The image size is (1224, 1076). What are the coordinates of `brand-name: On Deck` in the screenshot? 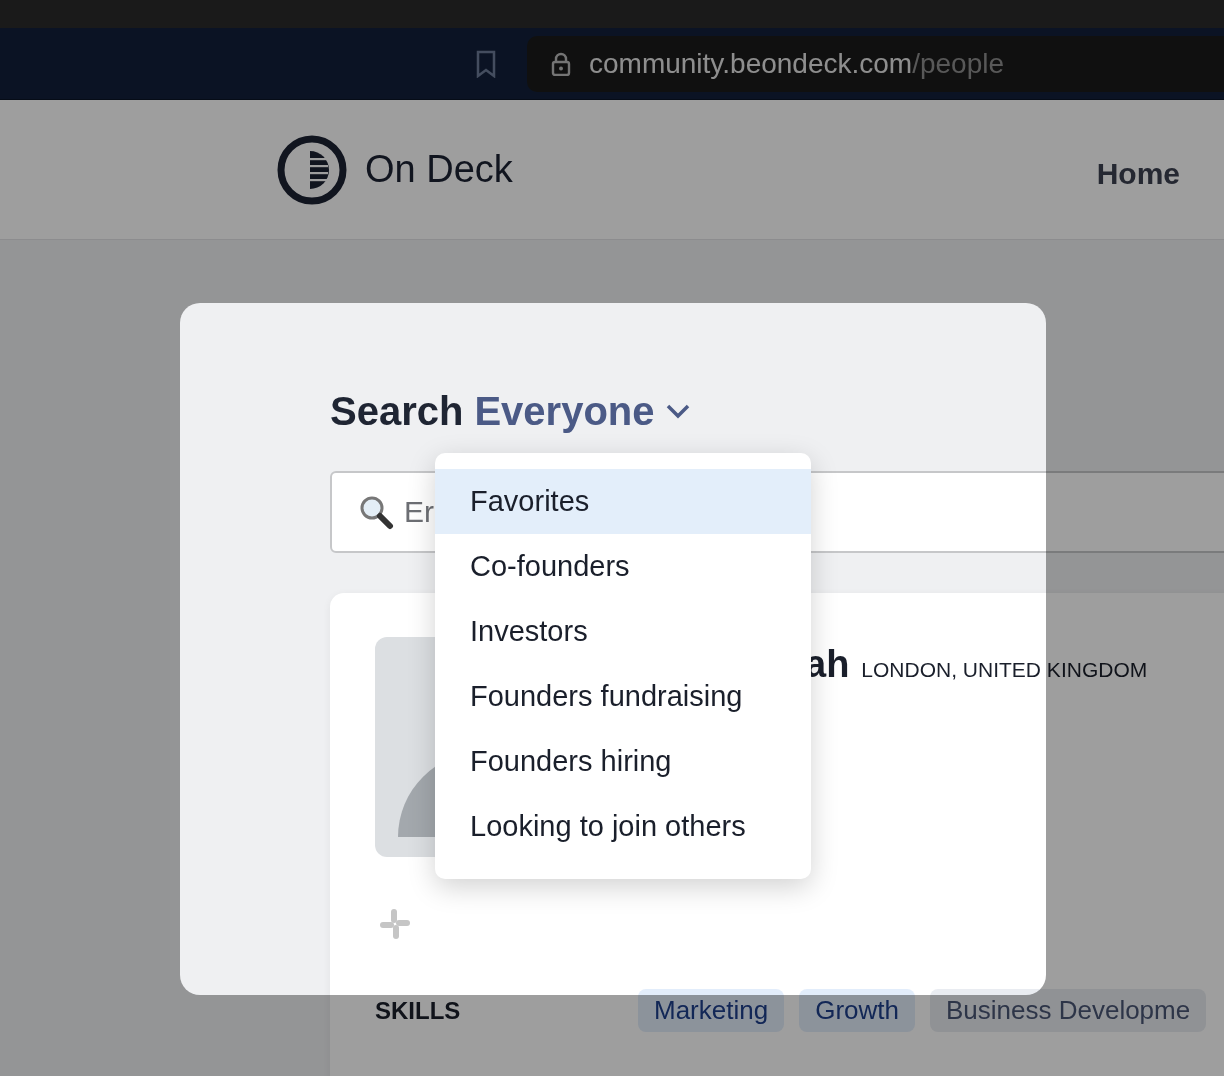 It's located at (439, 169).